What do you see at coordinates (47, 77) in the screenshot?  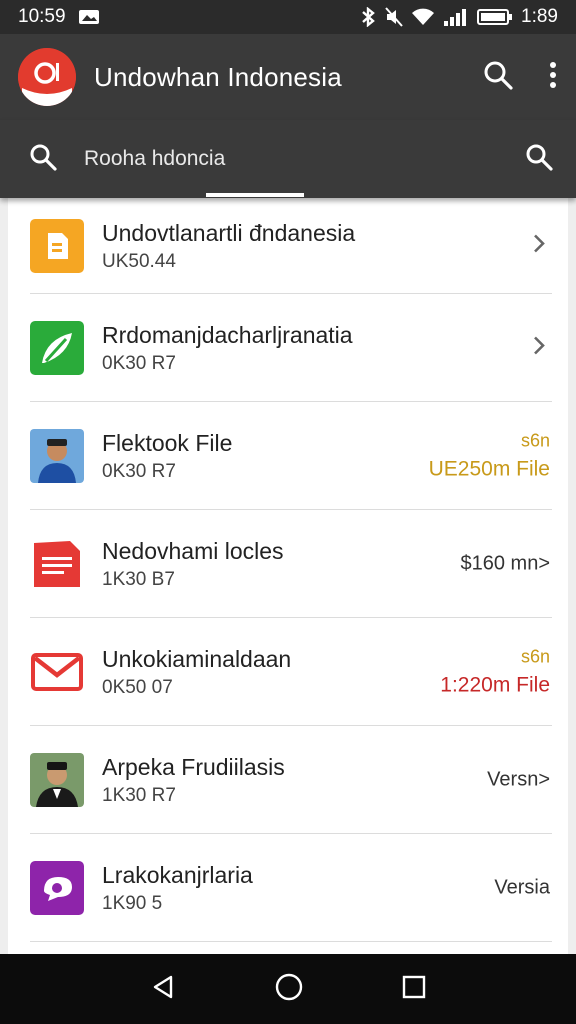 I see `app-logo` at bounding box center [47, 77].